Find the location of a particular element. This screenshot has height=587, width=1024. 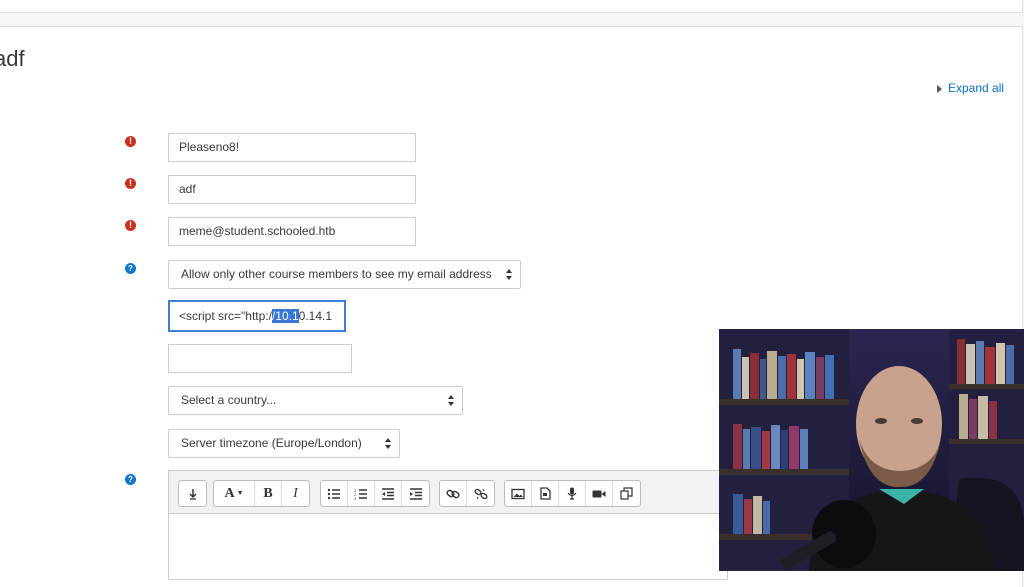

image-icon is located at coordinates (518, 493).